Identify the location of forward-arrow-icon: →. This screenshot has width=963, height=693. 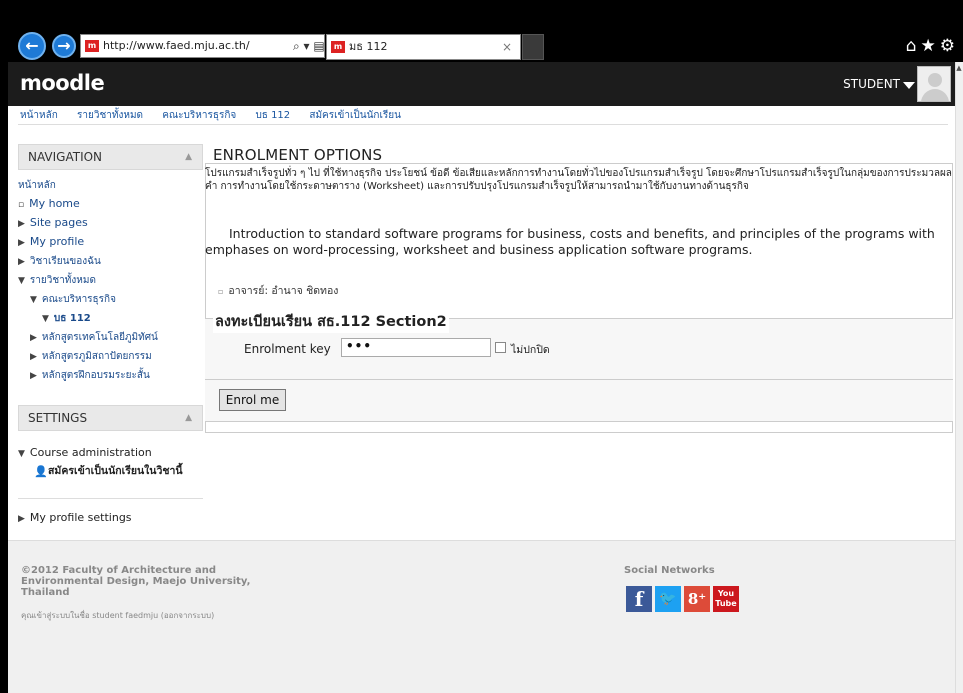
(64, 46).